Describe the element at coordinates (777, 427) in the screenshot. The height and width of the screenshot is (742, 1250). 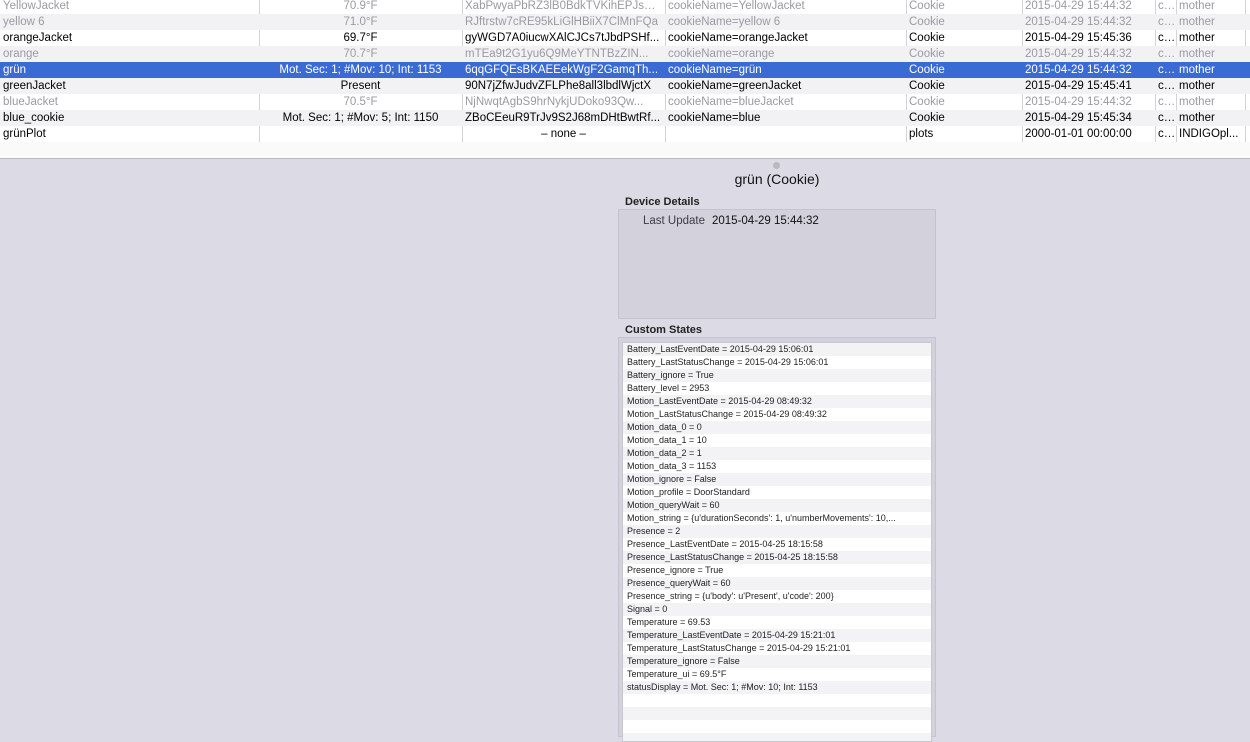
I see `custom-state-item: Motion_data_0 = 0` at that location.